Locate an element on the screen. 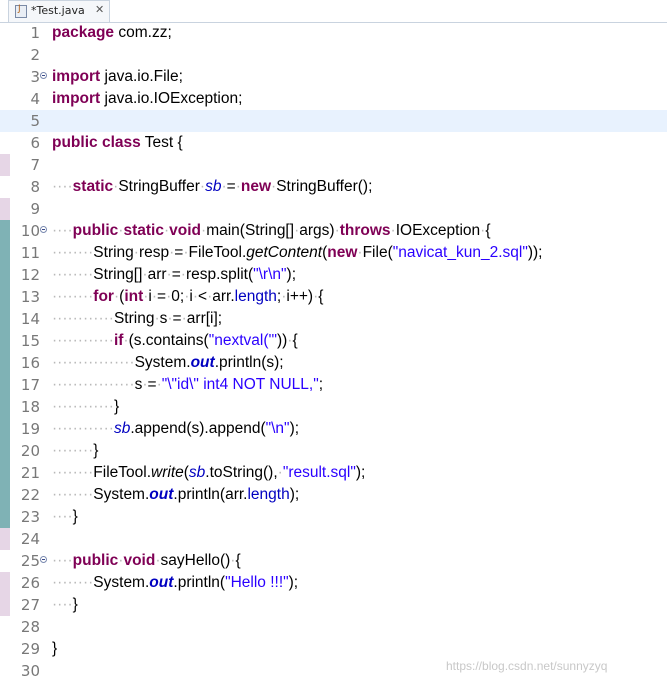 This screenshot has width=667, height=689. line-number: 1 is located at coordinates (35, 33).